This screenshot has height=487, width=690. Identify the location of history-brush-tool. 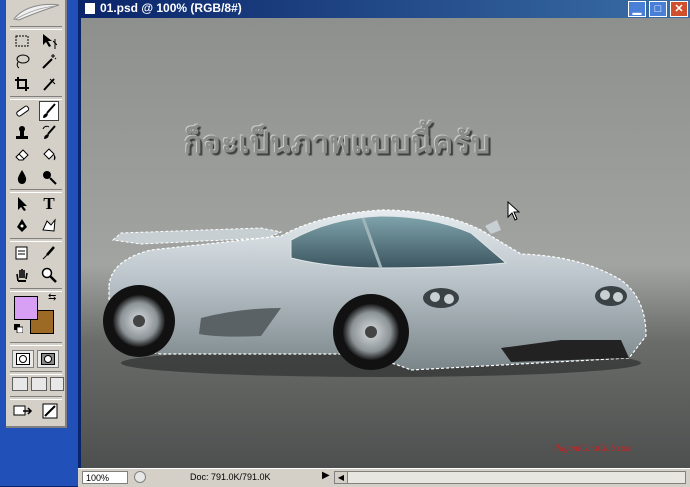
(49, 133).